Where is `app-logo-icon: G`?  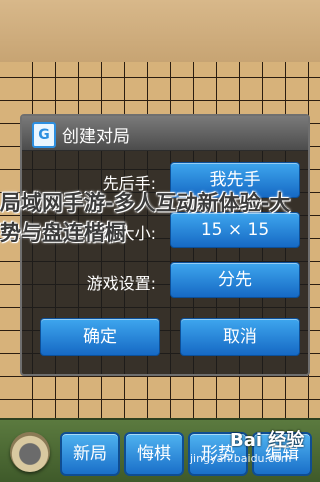 app-logo-icon: G is located at coordinates (44, 135).